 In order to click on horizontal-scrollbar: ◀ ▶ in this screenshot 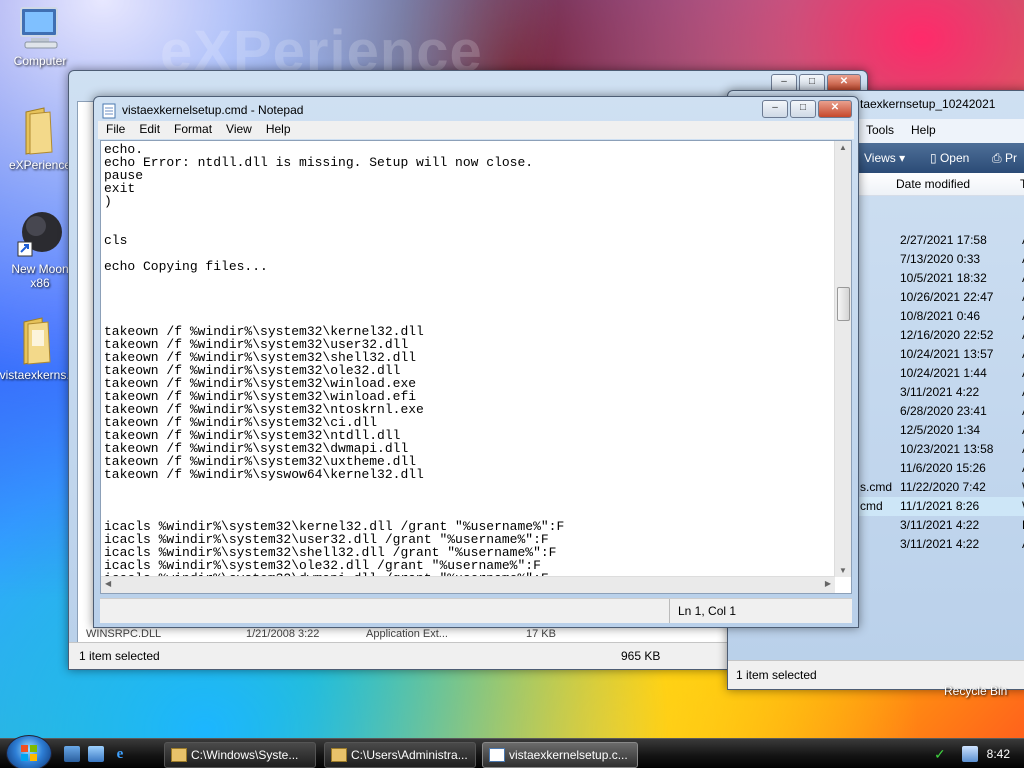, I will do `click(468, 584)`.